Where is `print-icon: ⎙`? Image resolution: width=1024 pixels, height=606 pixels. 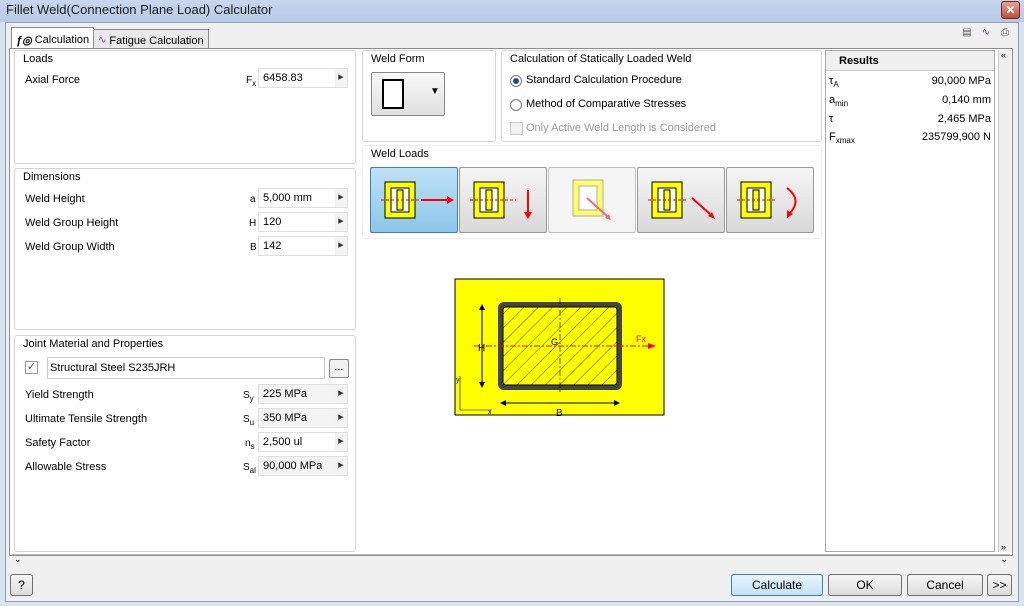
print-icon: ⎙ is located at coordinates (1005, 33).